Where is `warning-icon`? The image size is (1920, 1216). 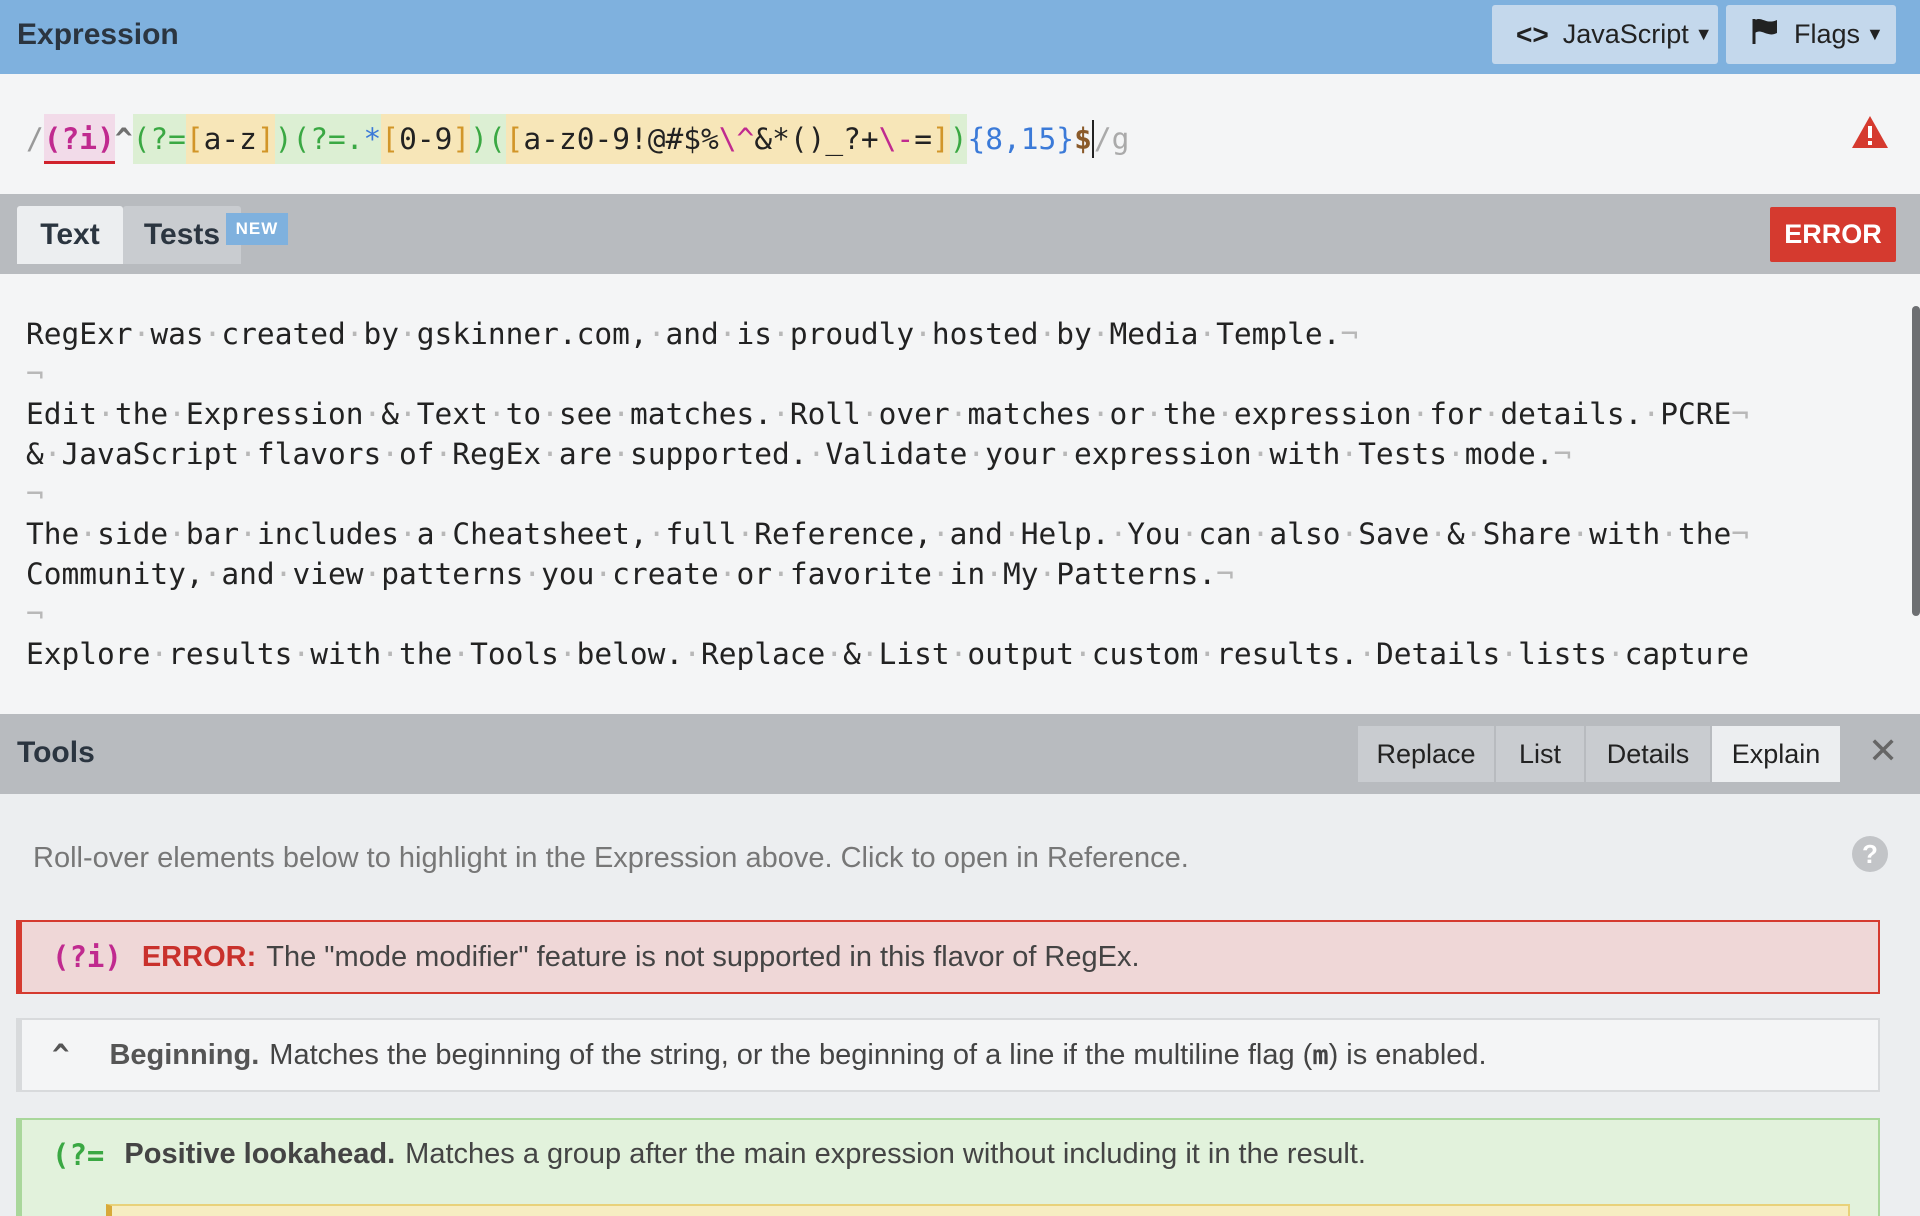 warning-icon is located at coordinates (1870, 132).